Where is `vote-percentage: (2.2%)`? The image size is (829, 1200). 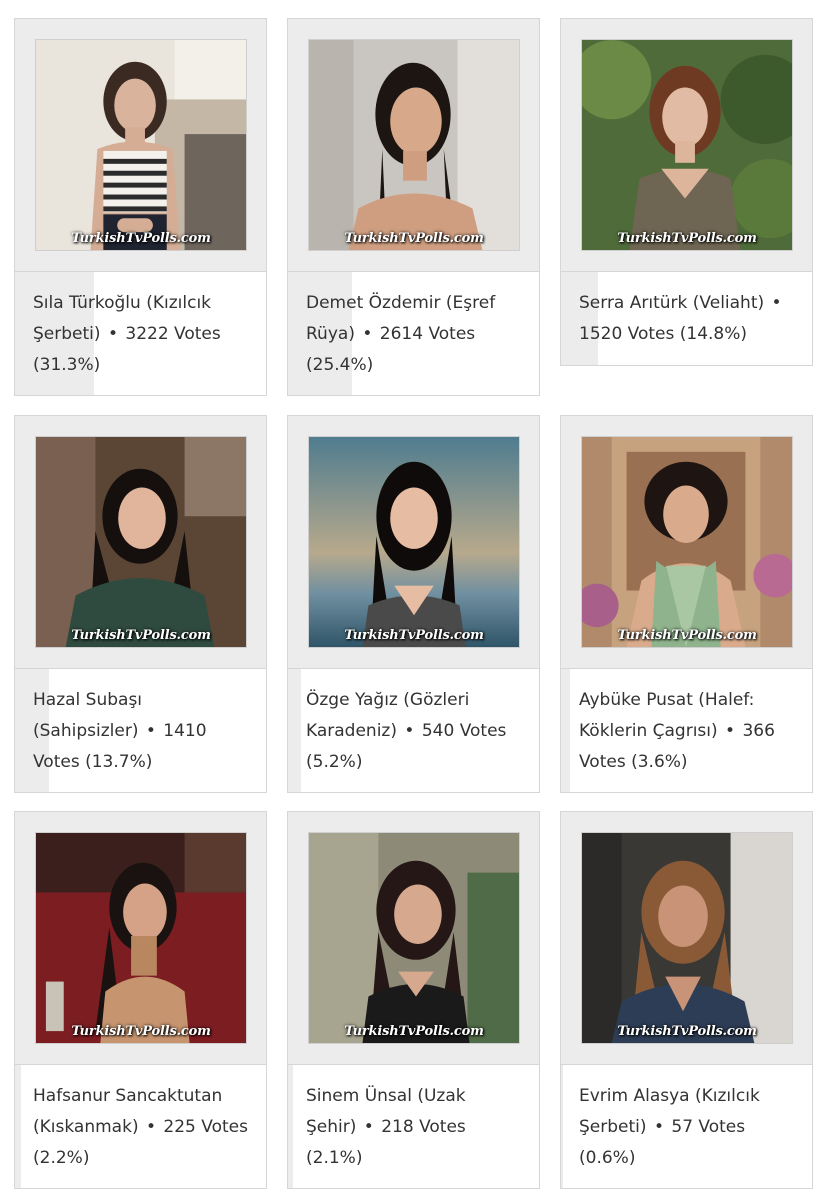 vote-percentage: (2.2%) is located at coordinates (61, 1158).